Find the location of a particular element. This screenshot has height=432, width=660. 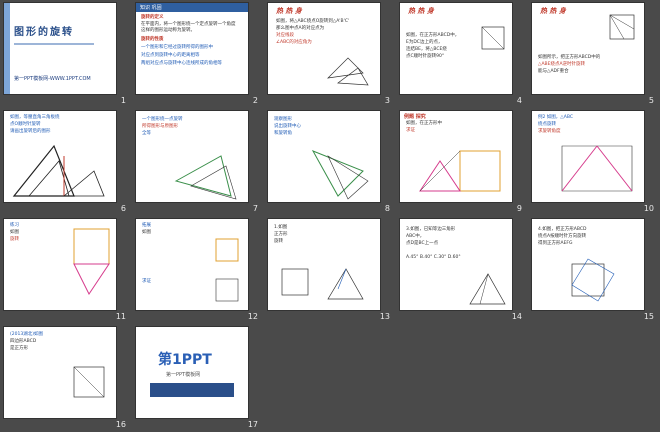

slide-canvas: 图形的旋转 第一PPT模板网-WWW.1PPT.COM is located at coordinates (60, 48).